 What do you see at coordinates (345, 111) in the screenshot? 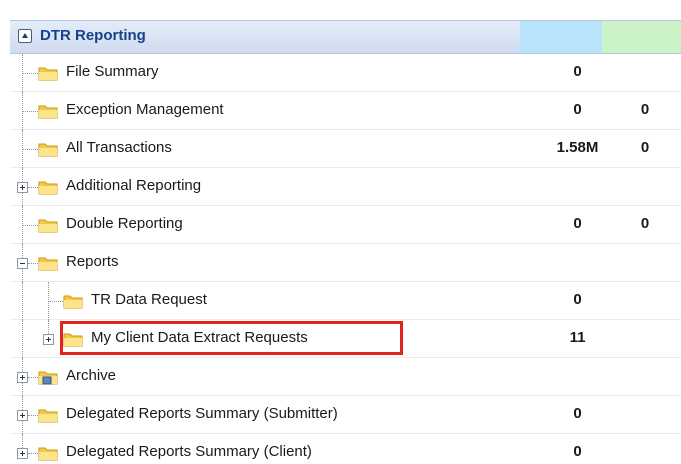
I see `tree-row-exception-management: Exception Management 0 0` at bounding box center [345, 111].